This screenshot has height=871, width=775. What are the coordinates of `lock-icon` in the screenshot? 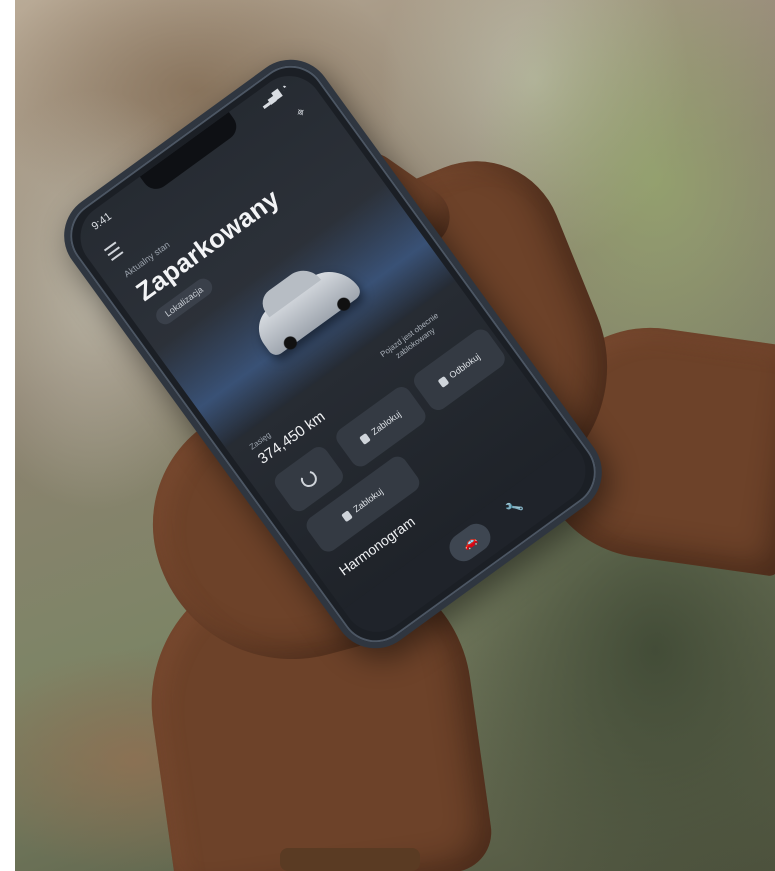 It's located at (365, 438).